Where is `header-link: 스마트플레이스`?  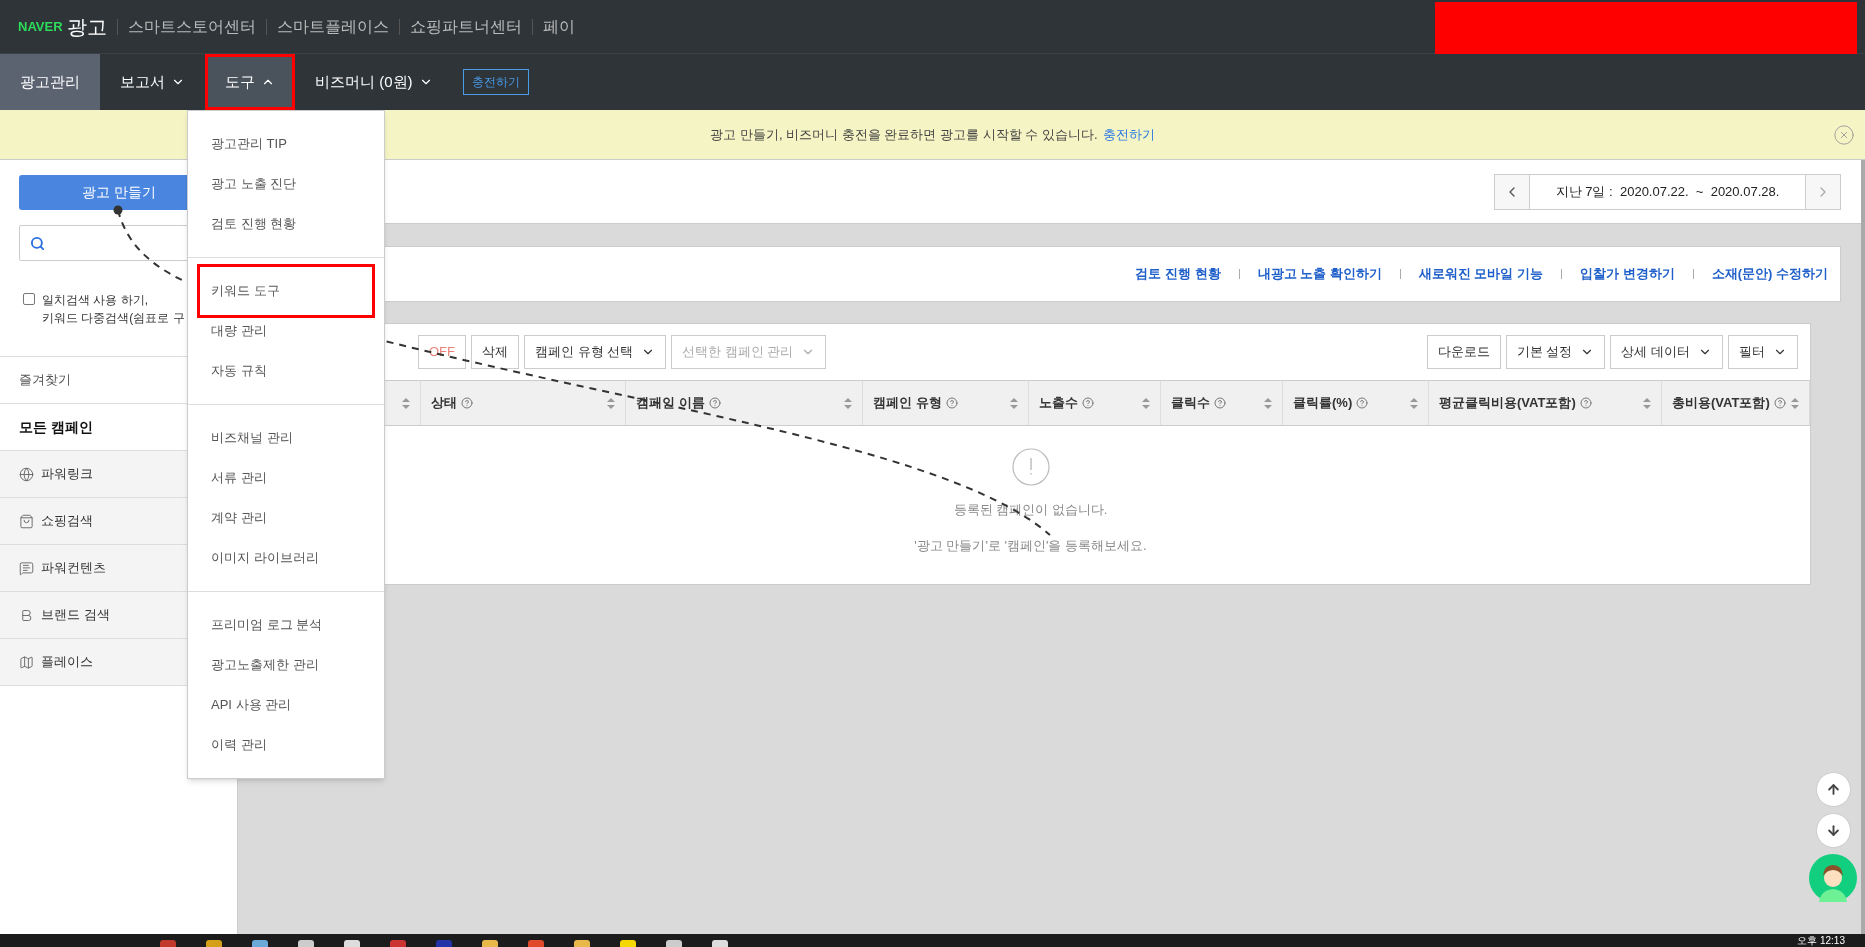 header-link: 스마트플레이스 is located at coordinates (332, 26).